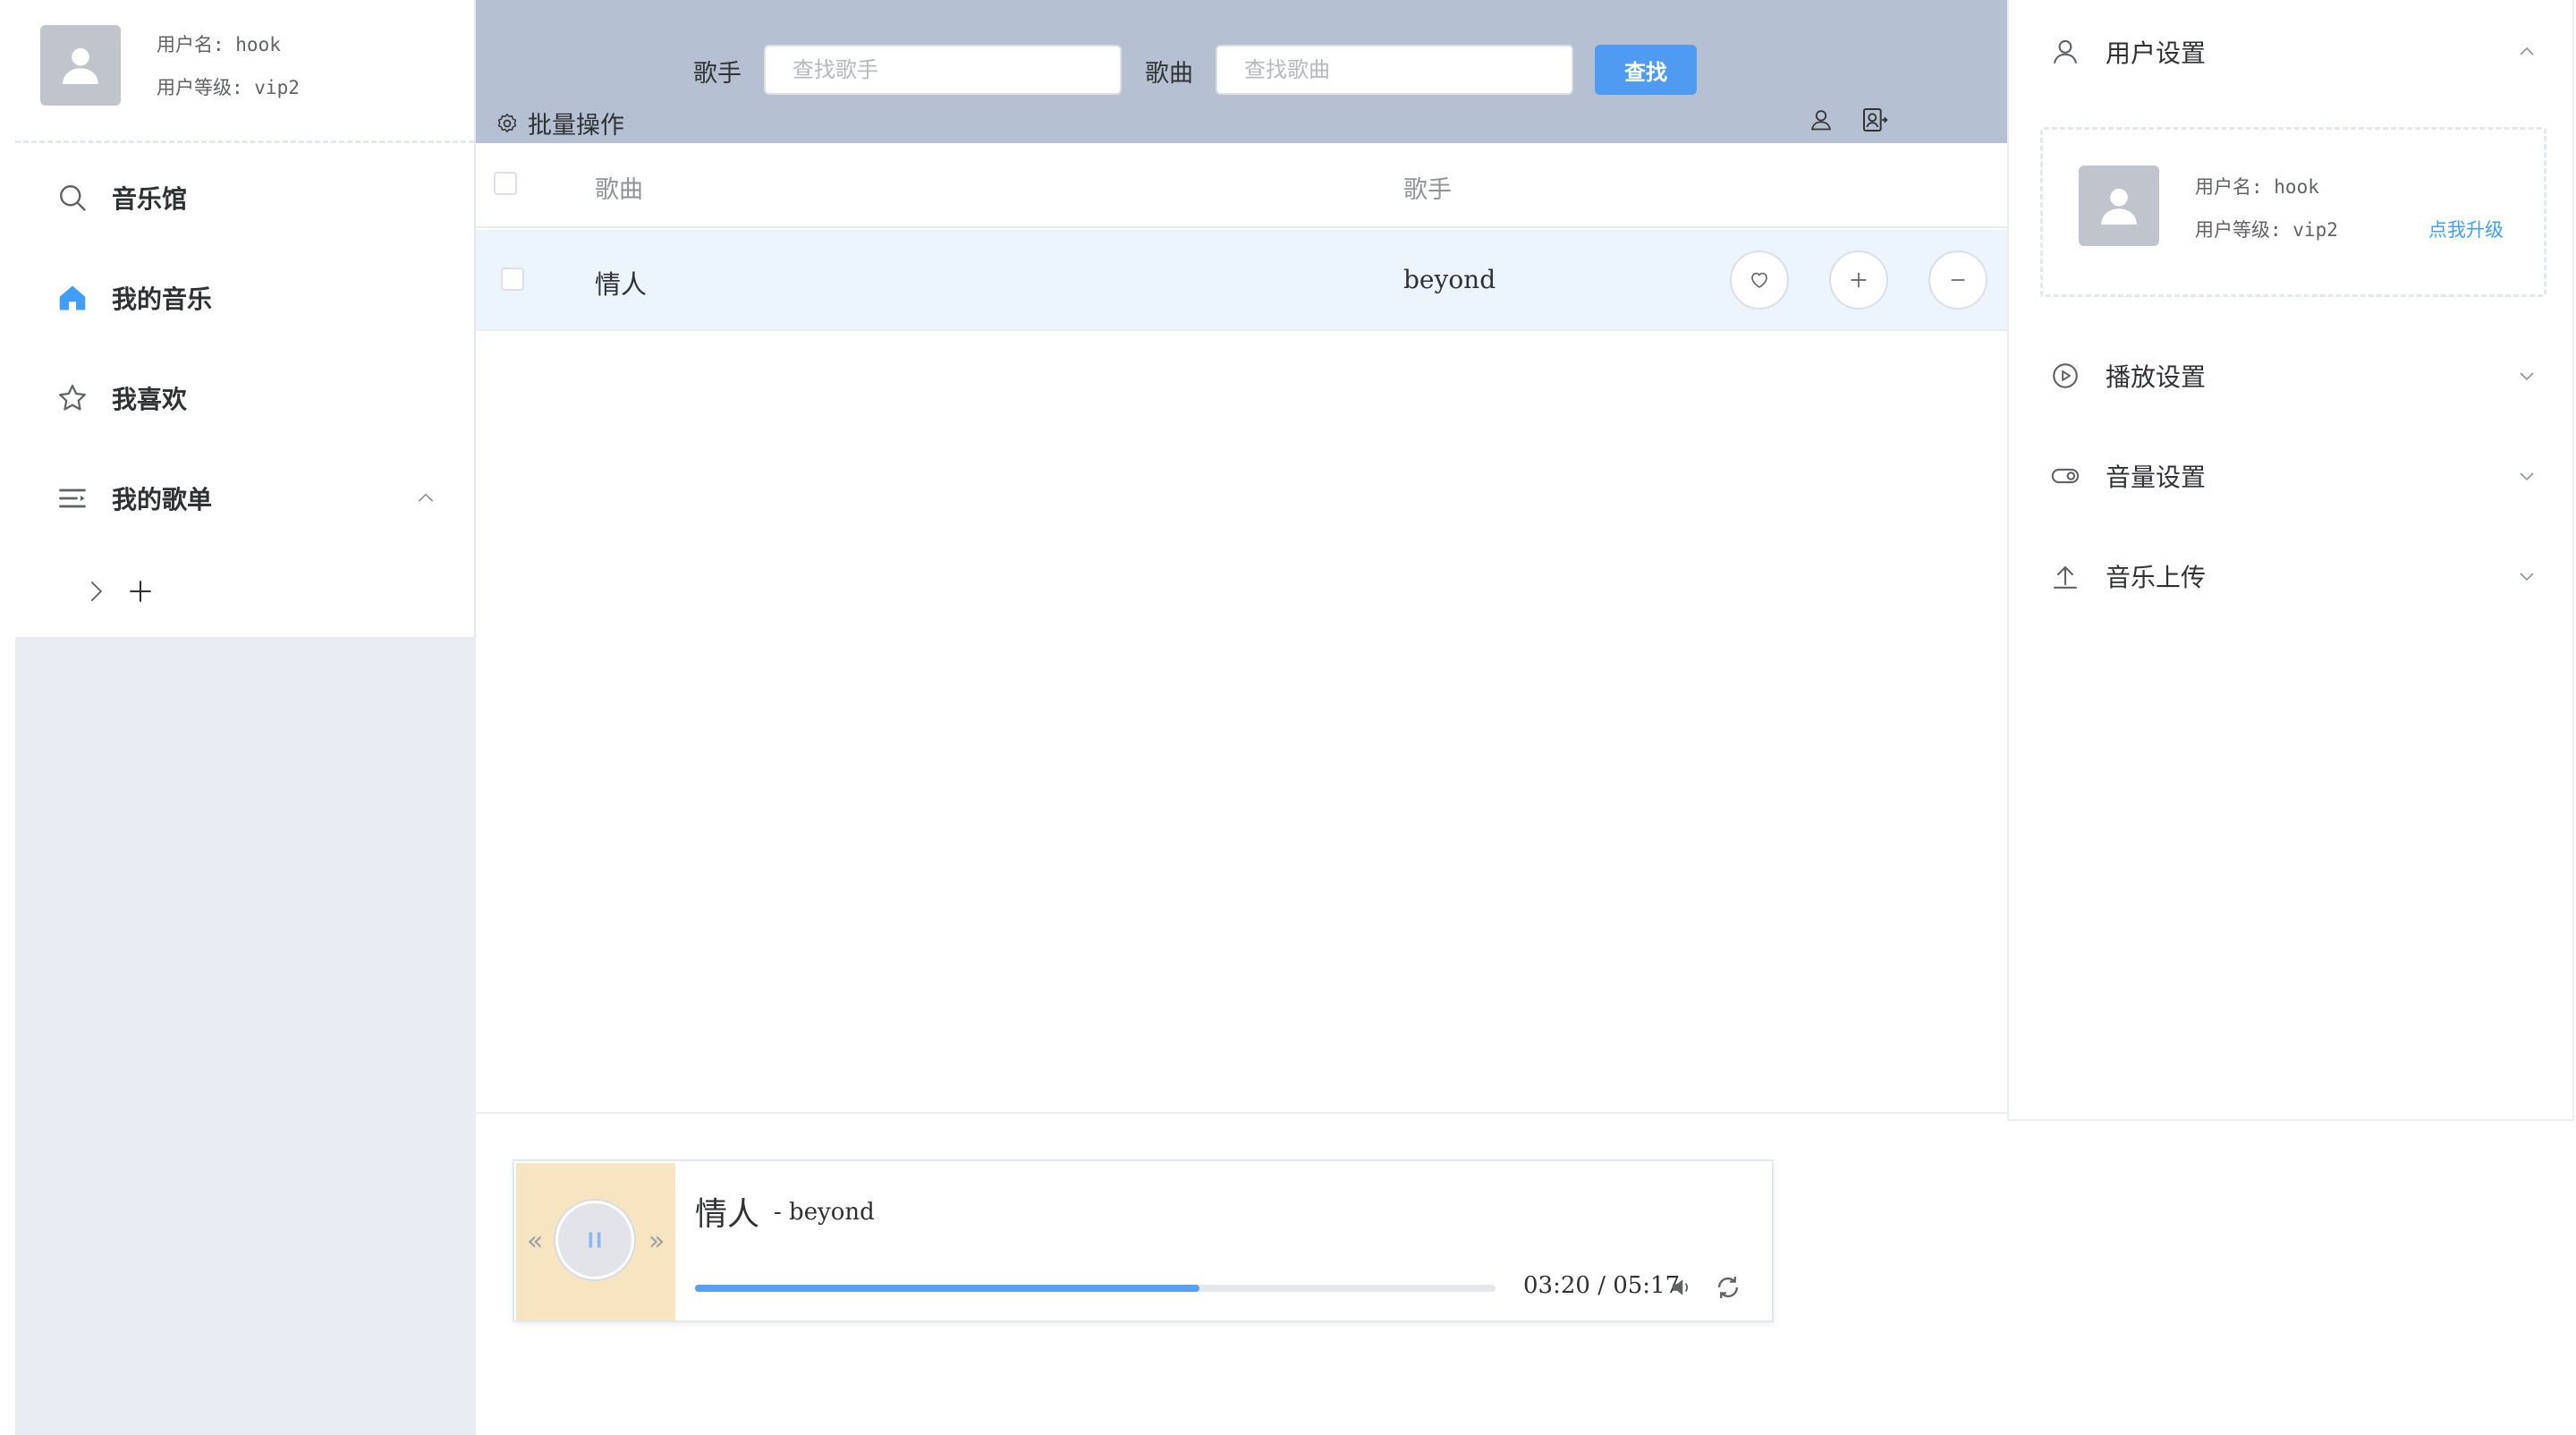  I want to click on like-button, so click(1759, 280).